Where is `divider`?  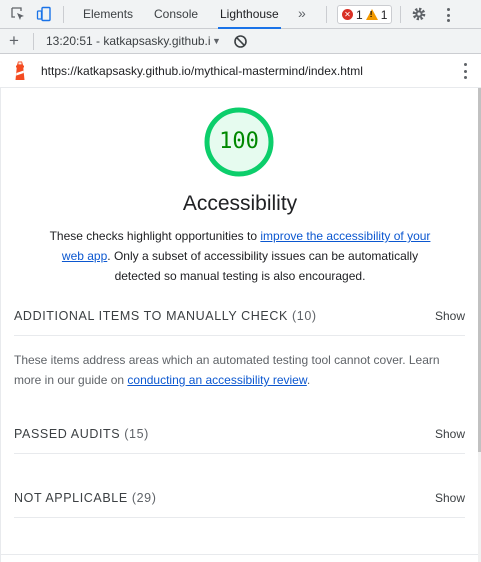
divider is located at coordinates (240, 554).